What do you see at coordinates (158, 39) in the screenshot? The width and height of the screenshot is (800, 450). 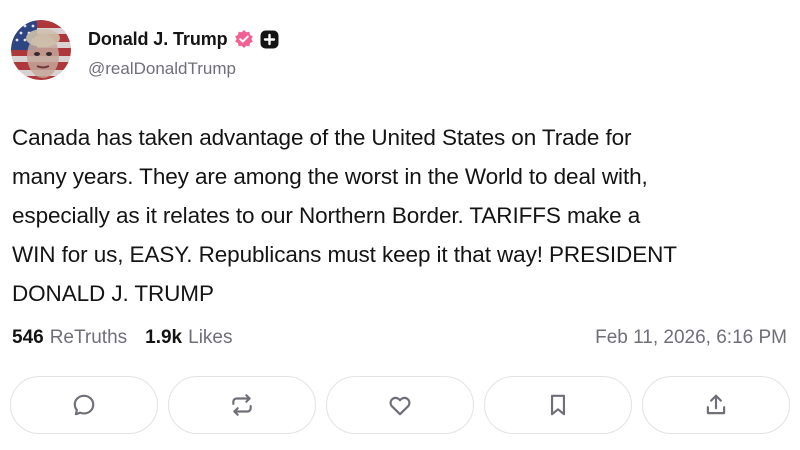 I see `display-name: Donald J. Trump` at bounding box center [158, 39].